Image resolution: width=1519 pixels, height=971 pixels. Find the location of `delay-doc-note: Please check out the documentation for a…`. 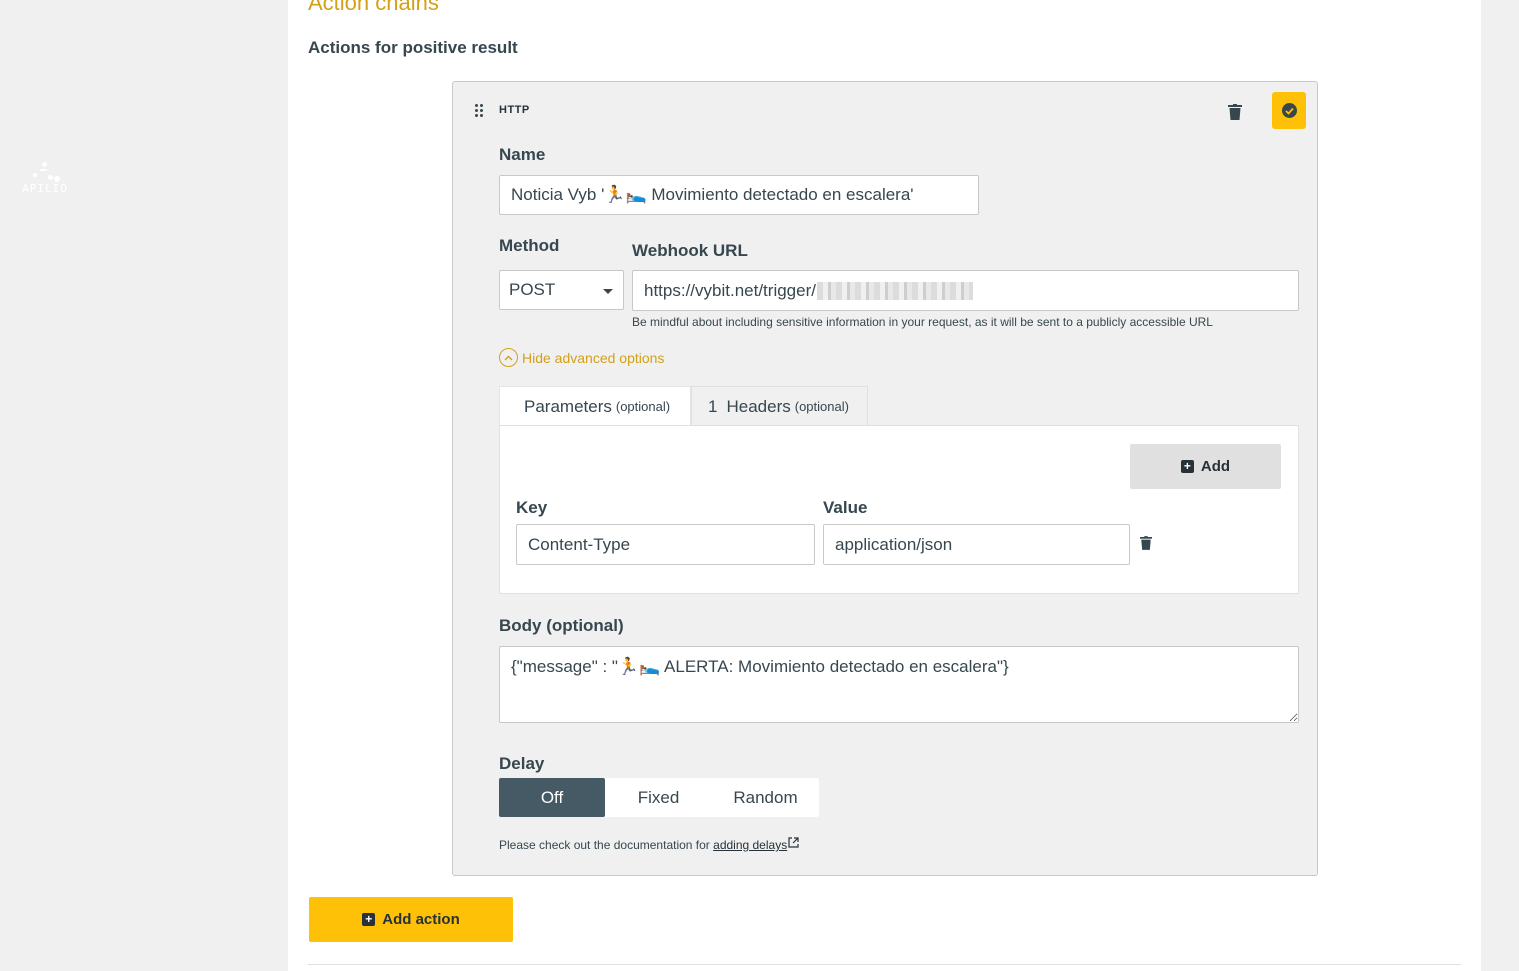

delay-doc-note: Please check out the documentation for a… is located at coordinates (649, 844).